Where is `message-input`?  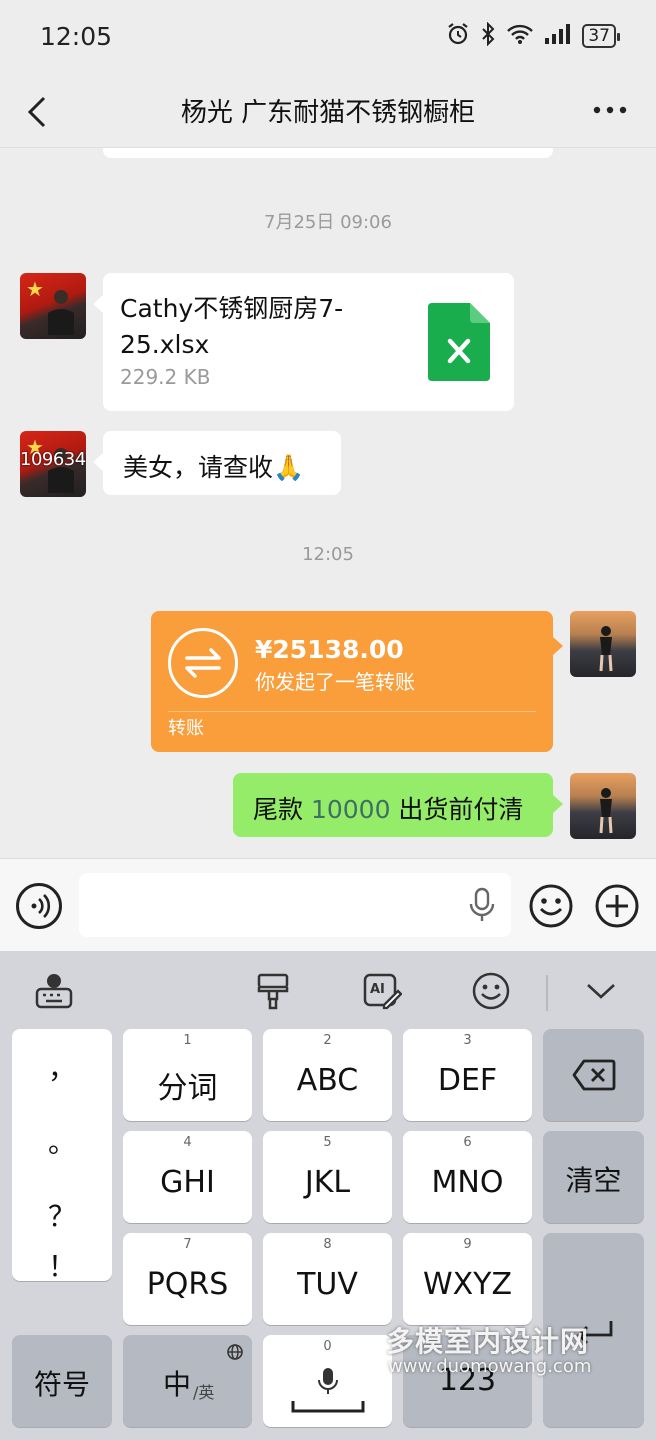
message-input is located at coordinates (295, 905).